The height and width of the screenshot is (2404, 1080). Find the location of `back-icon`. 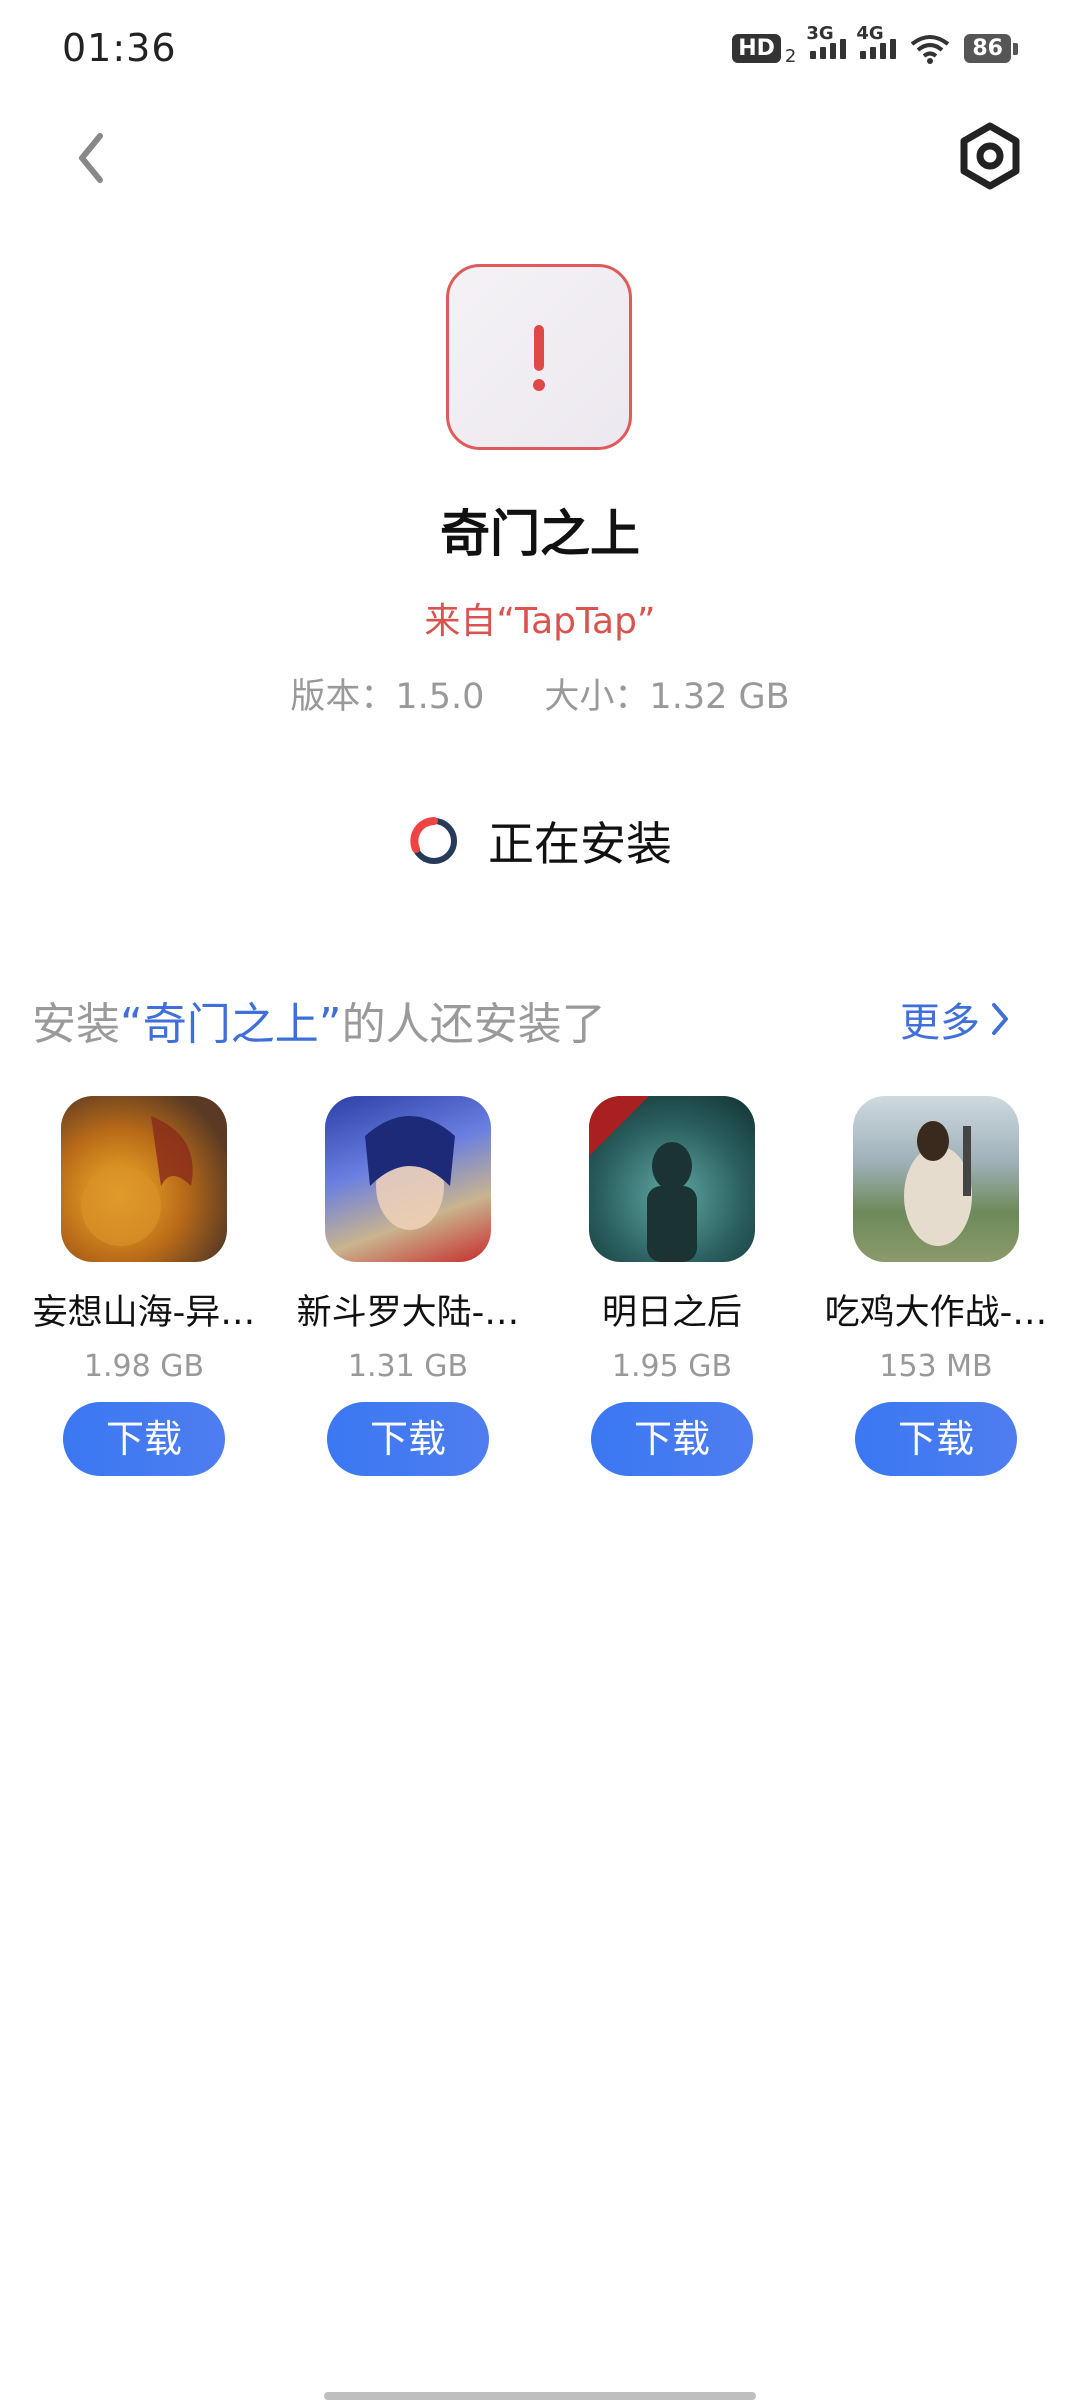

back-icon is located at coordinates (94, 158).